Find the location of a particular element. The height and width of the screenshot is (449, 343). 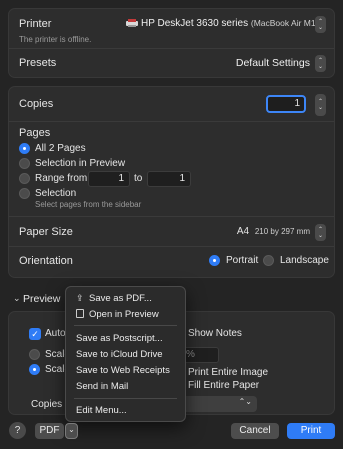

chevron-down-icon: ⌄ is located at coordinates (71, 429).